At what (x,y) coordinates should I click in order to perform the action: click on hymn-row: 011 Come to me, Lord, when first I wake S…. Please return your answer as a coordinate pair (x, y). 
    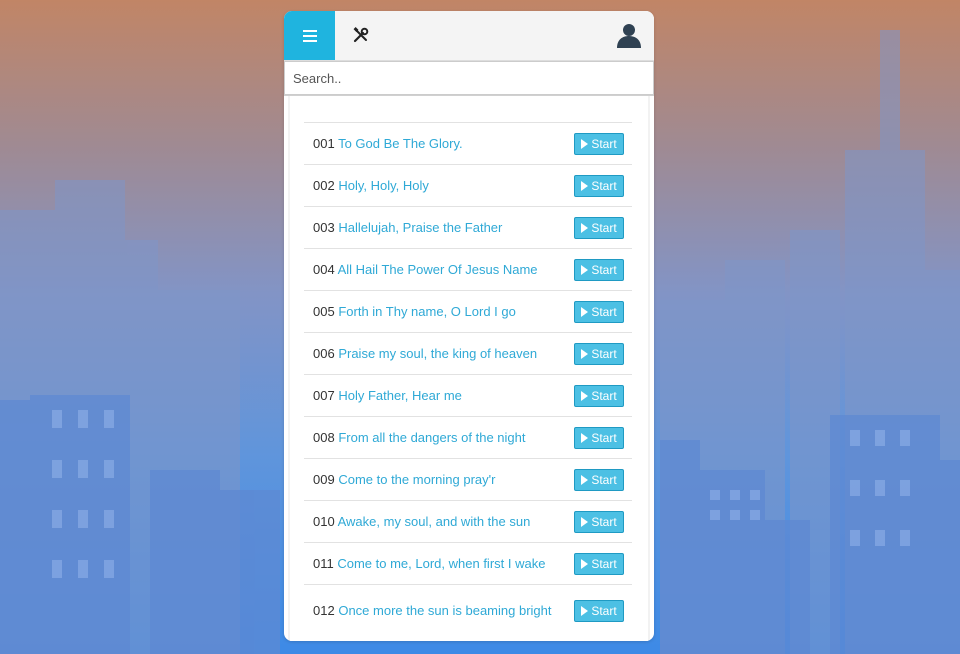
    Looking at the image, I should click on (468, 563).